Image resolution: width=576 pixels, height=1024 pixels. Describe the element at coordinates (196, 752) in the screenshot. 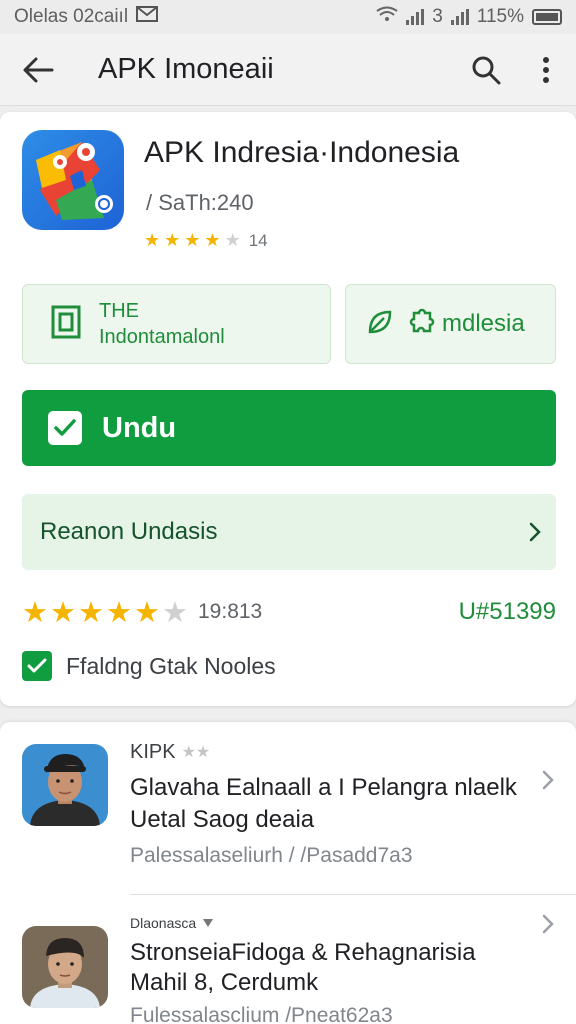

I see `star-icon: ★★` at that location.